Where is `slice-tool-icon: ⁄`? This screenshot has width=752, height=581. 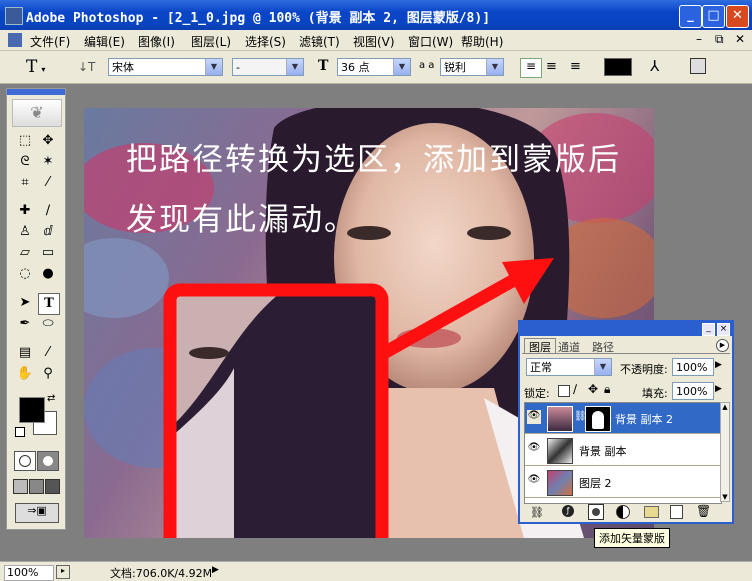
slice-tool-icon: ⁄ is located at coordinates (48, 183).